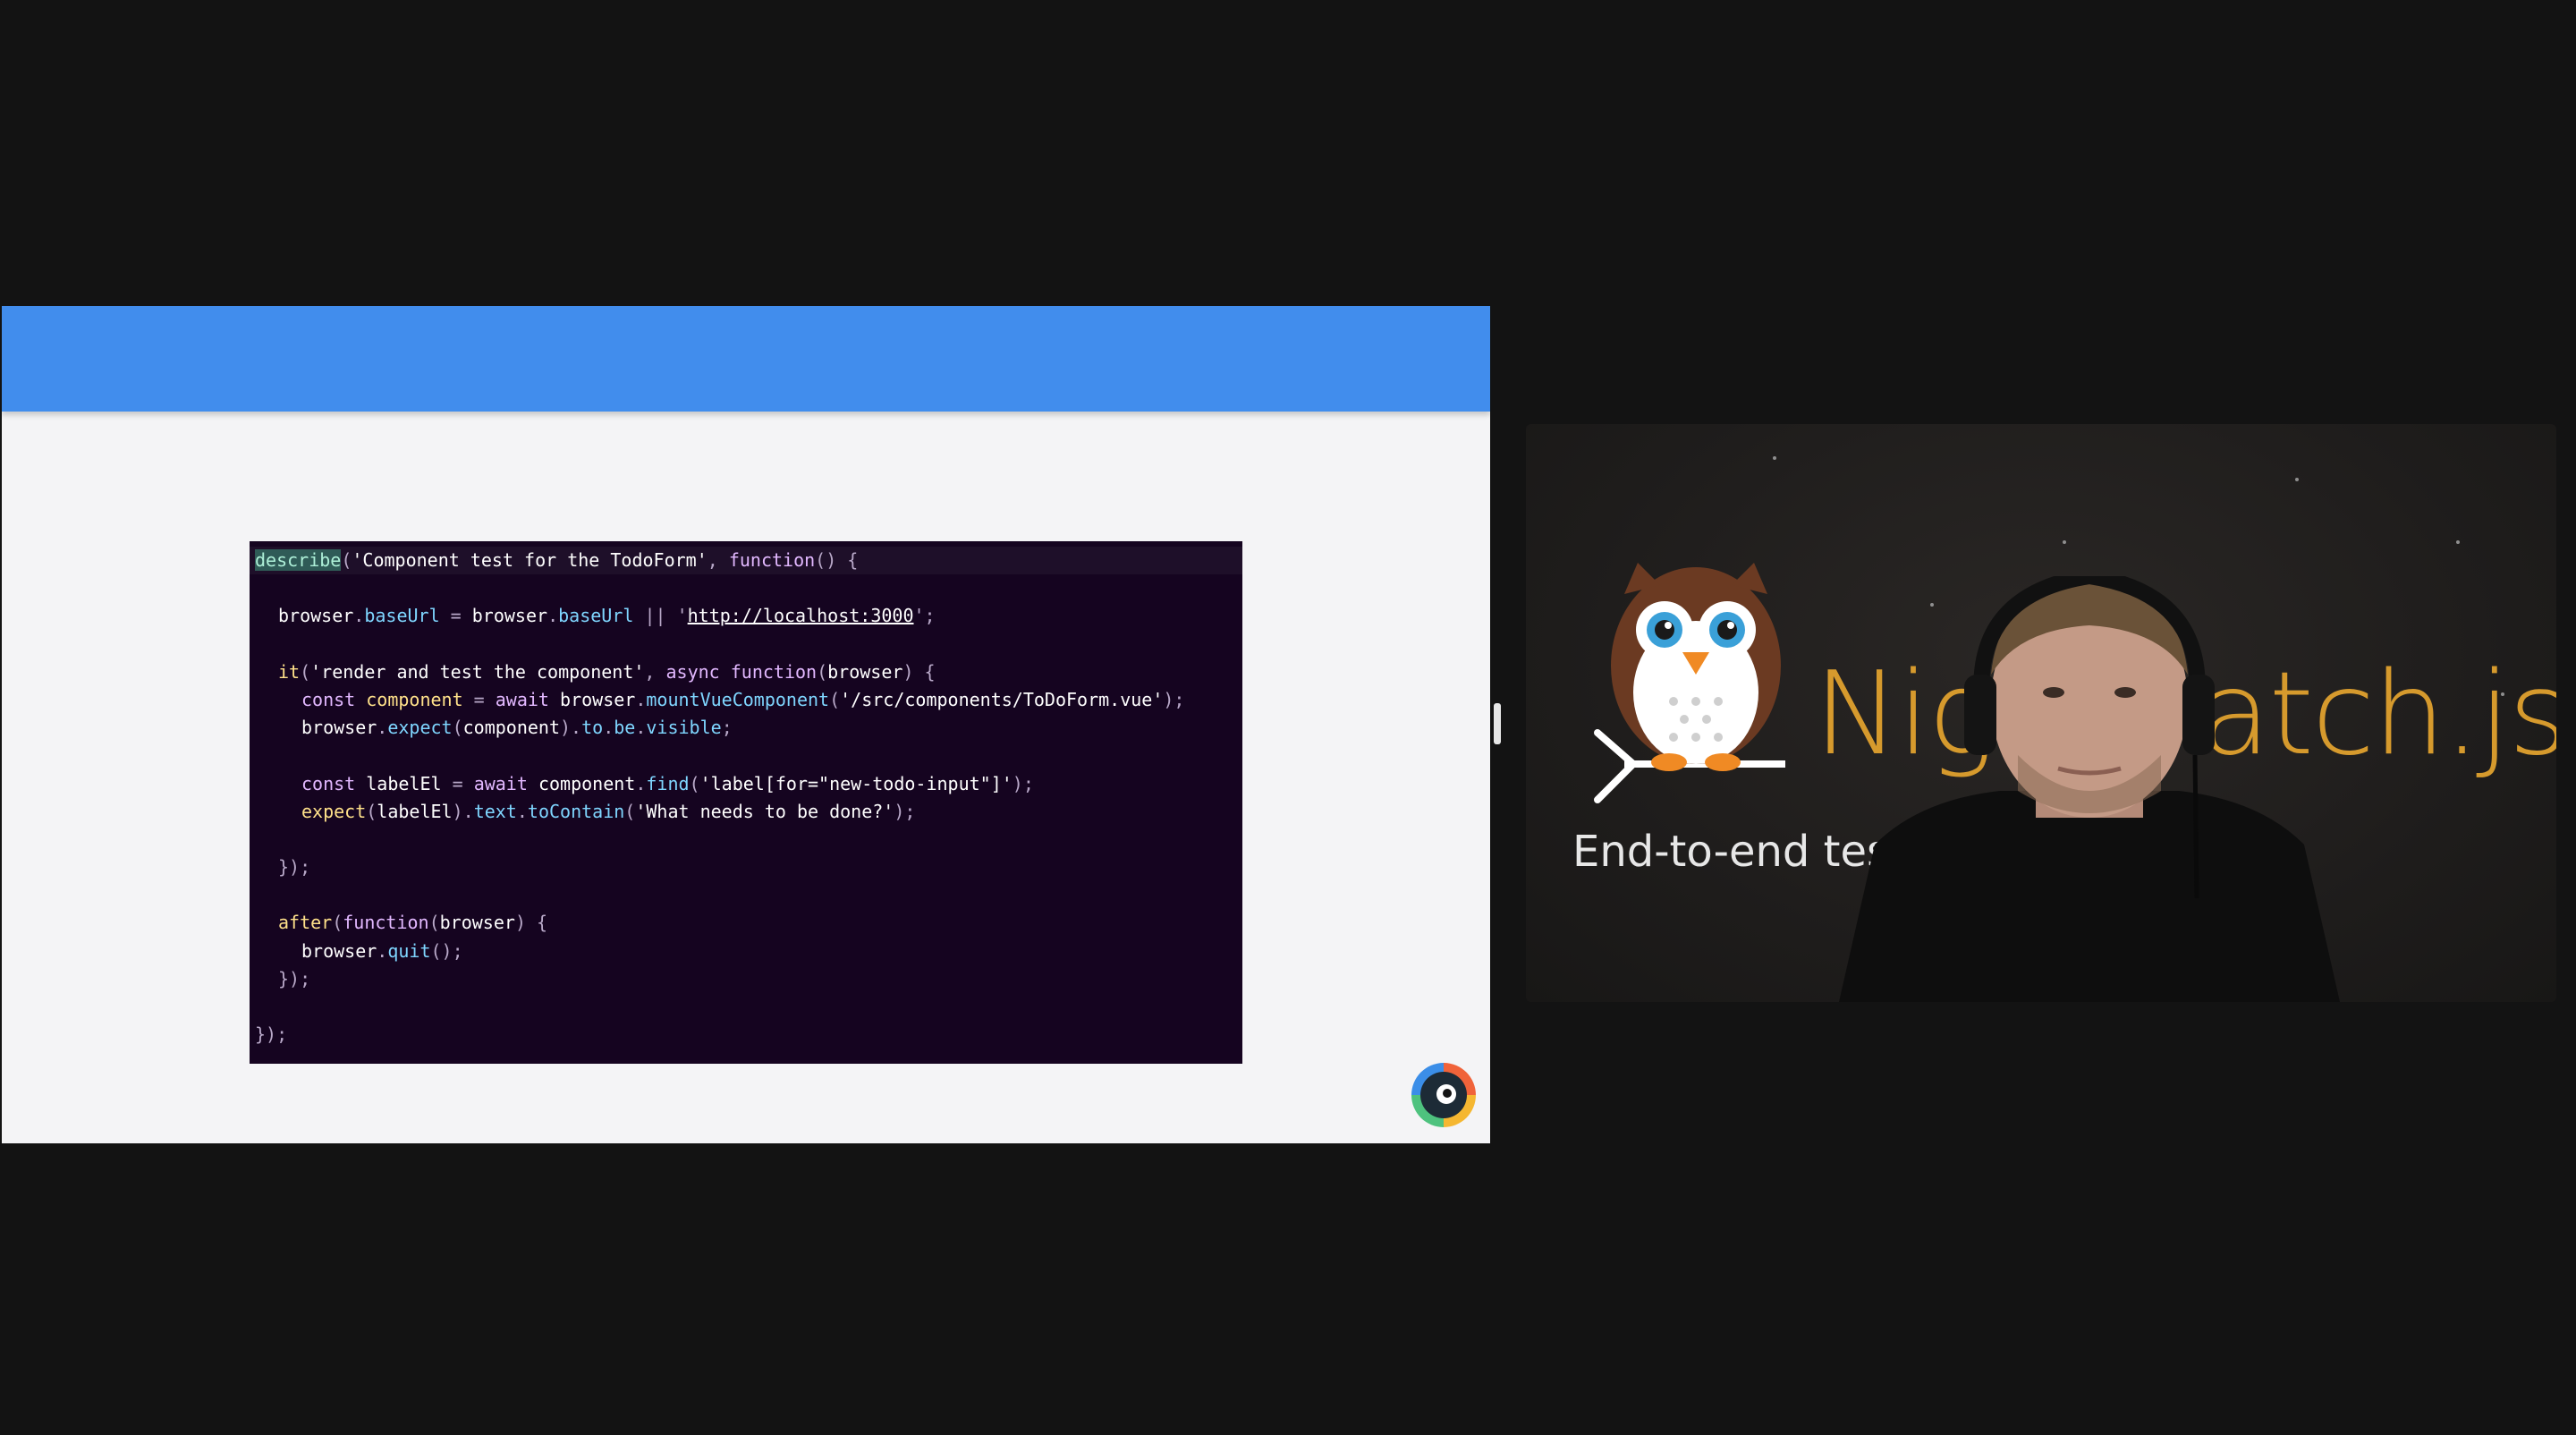 This screenshot has width=2576, height=1435. I want to click on code-token: )., so click(463, 811).